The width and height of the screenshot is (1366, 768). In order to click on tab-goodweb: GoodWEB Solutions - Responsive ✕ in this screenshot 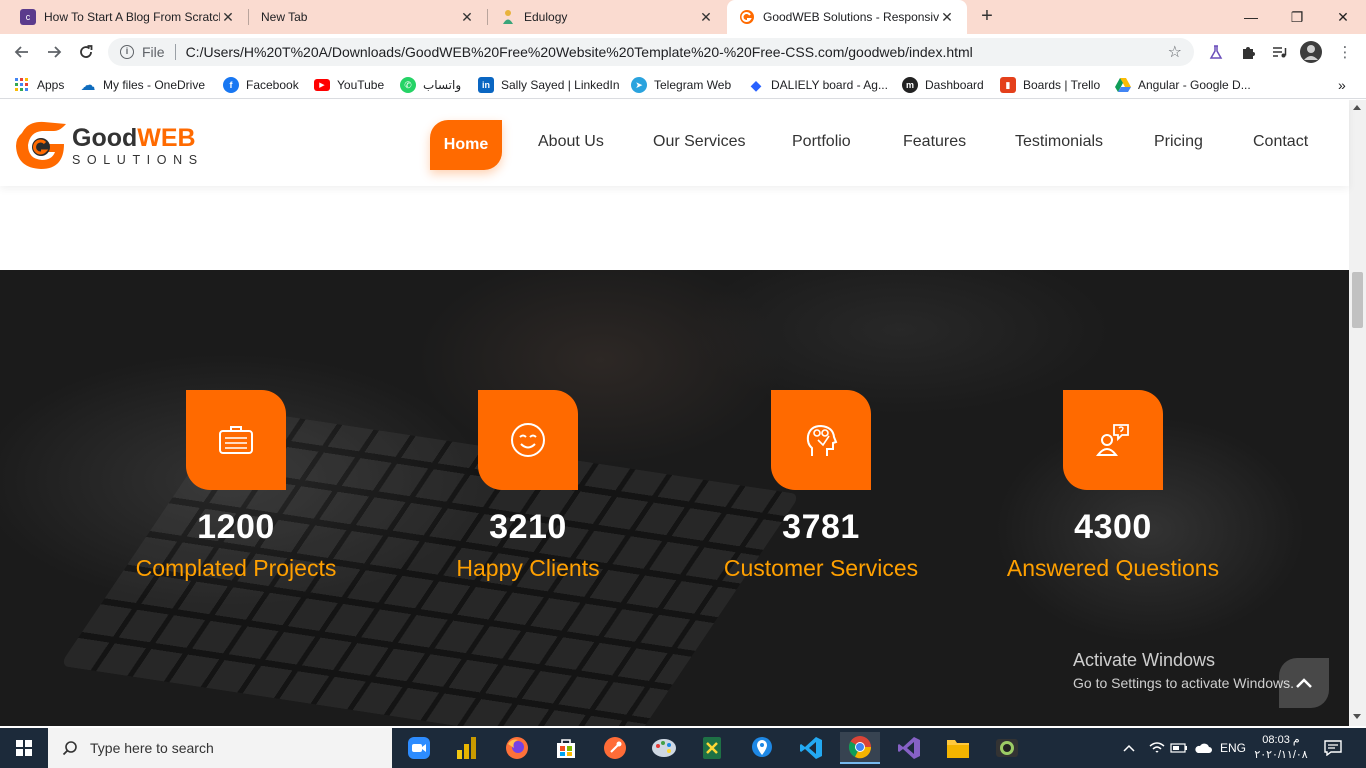, I will do `click(847, 17)`.